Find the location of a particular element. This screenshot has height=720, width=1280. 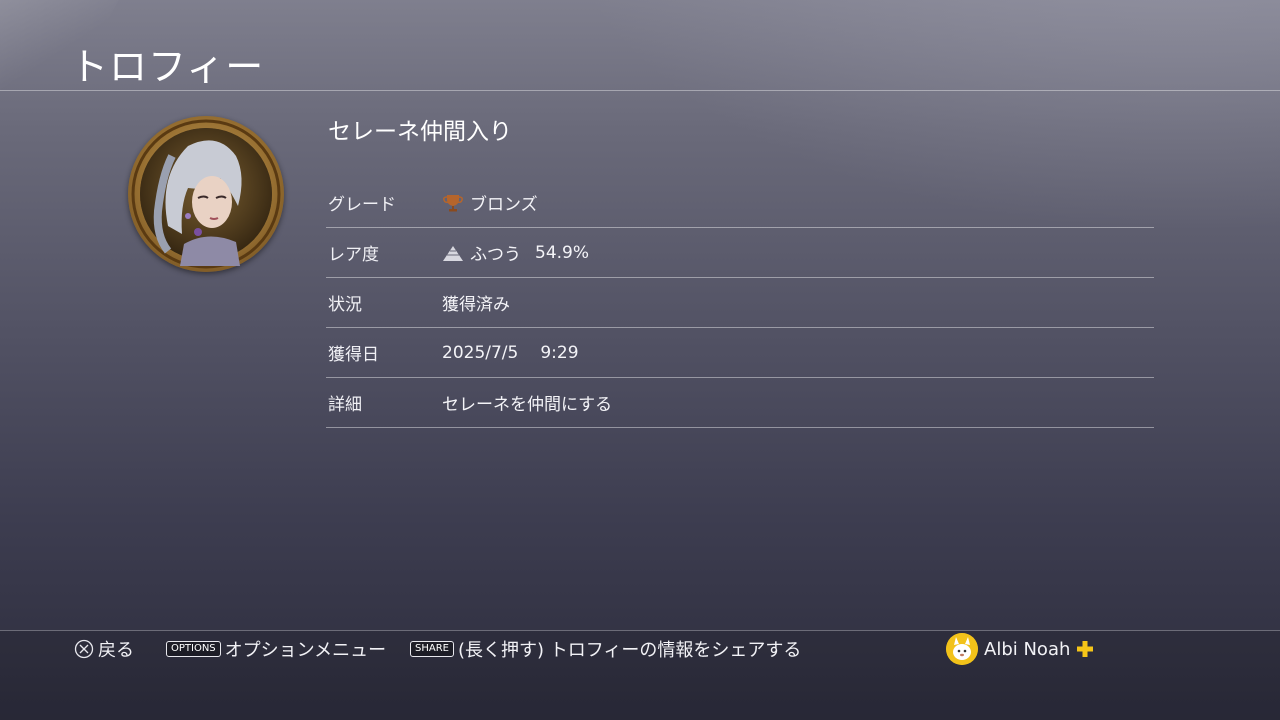

user-avatar-icon is located at coordinates (962, 649).